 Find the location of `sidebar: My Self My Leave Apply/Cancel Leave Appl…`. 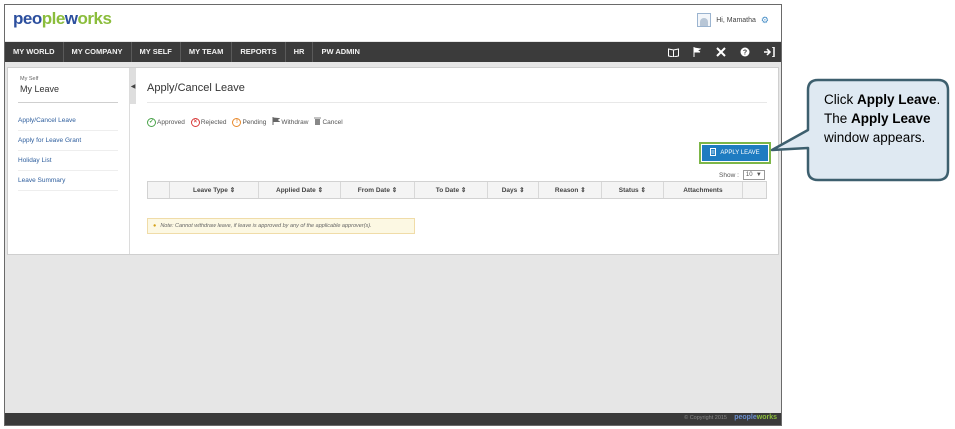

sidebar: My Self My Leave Apply/Cancel Leave Appl… is located at coordinates (69, 161).